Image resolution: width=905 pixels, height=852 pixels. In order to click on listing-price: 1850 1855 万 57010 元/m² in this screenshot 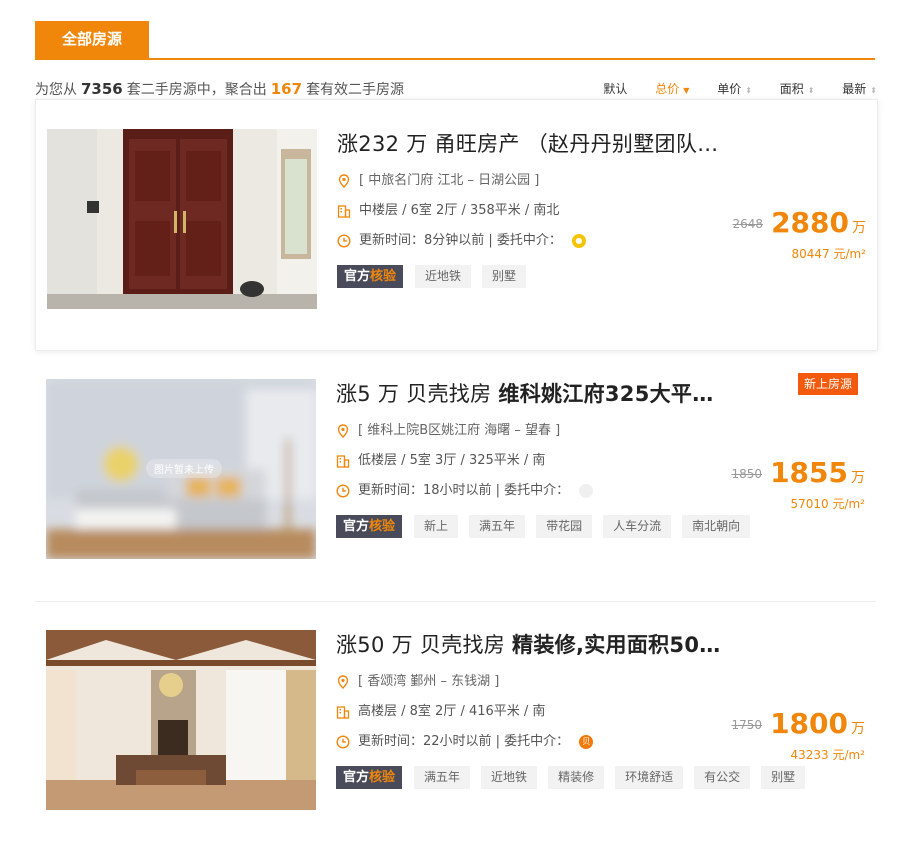, I will do `click(775, 484)`.